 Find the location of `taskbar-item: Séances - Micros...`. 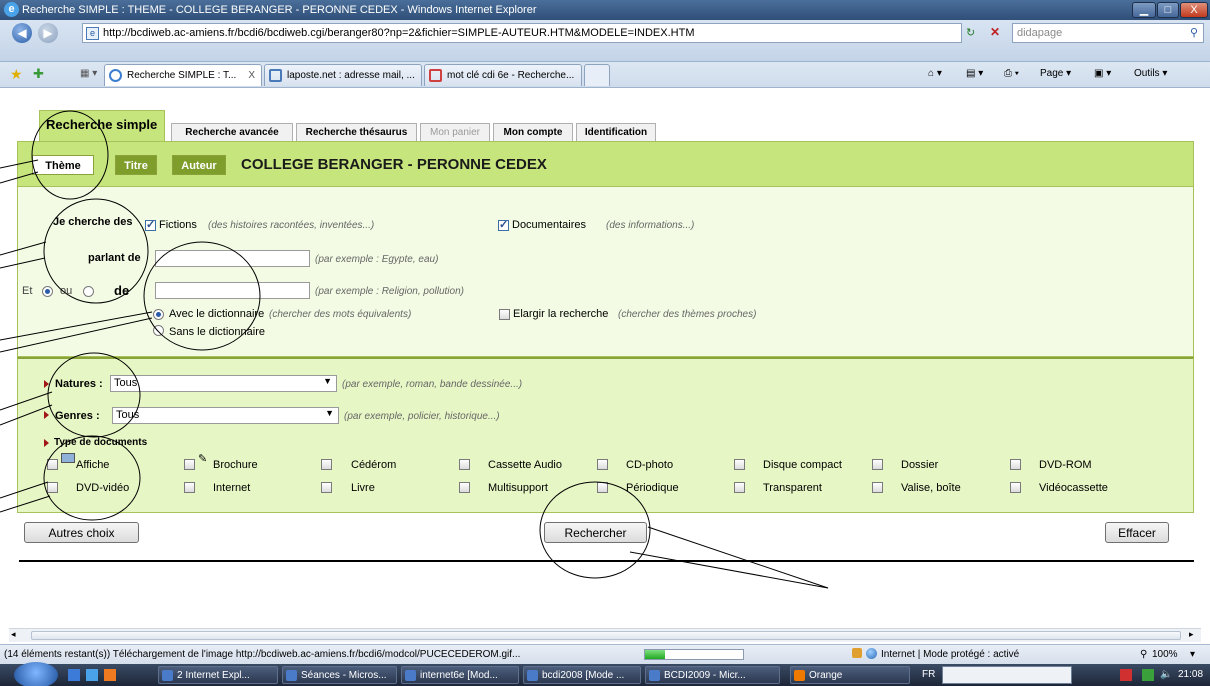

taskbar-item: Séances - Micros... is located at coordinates (339, 675).